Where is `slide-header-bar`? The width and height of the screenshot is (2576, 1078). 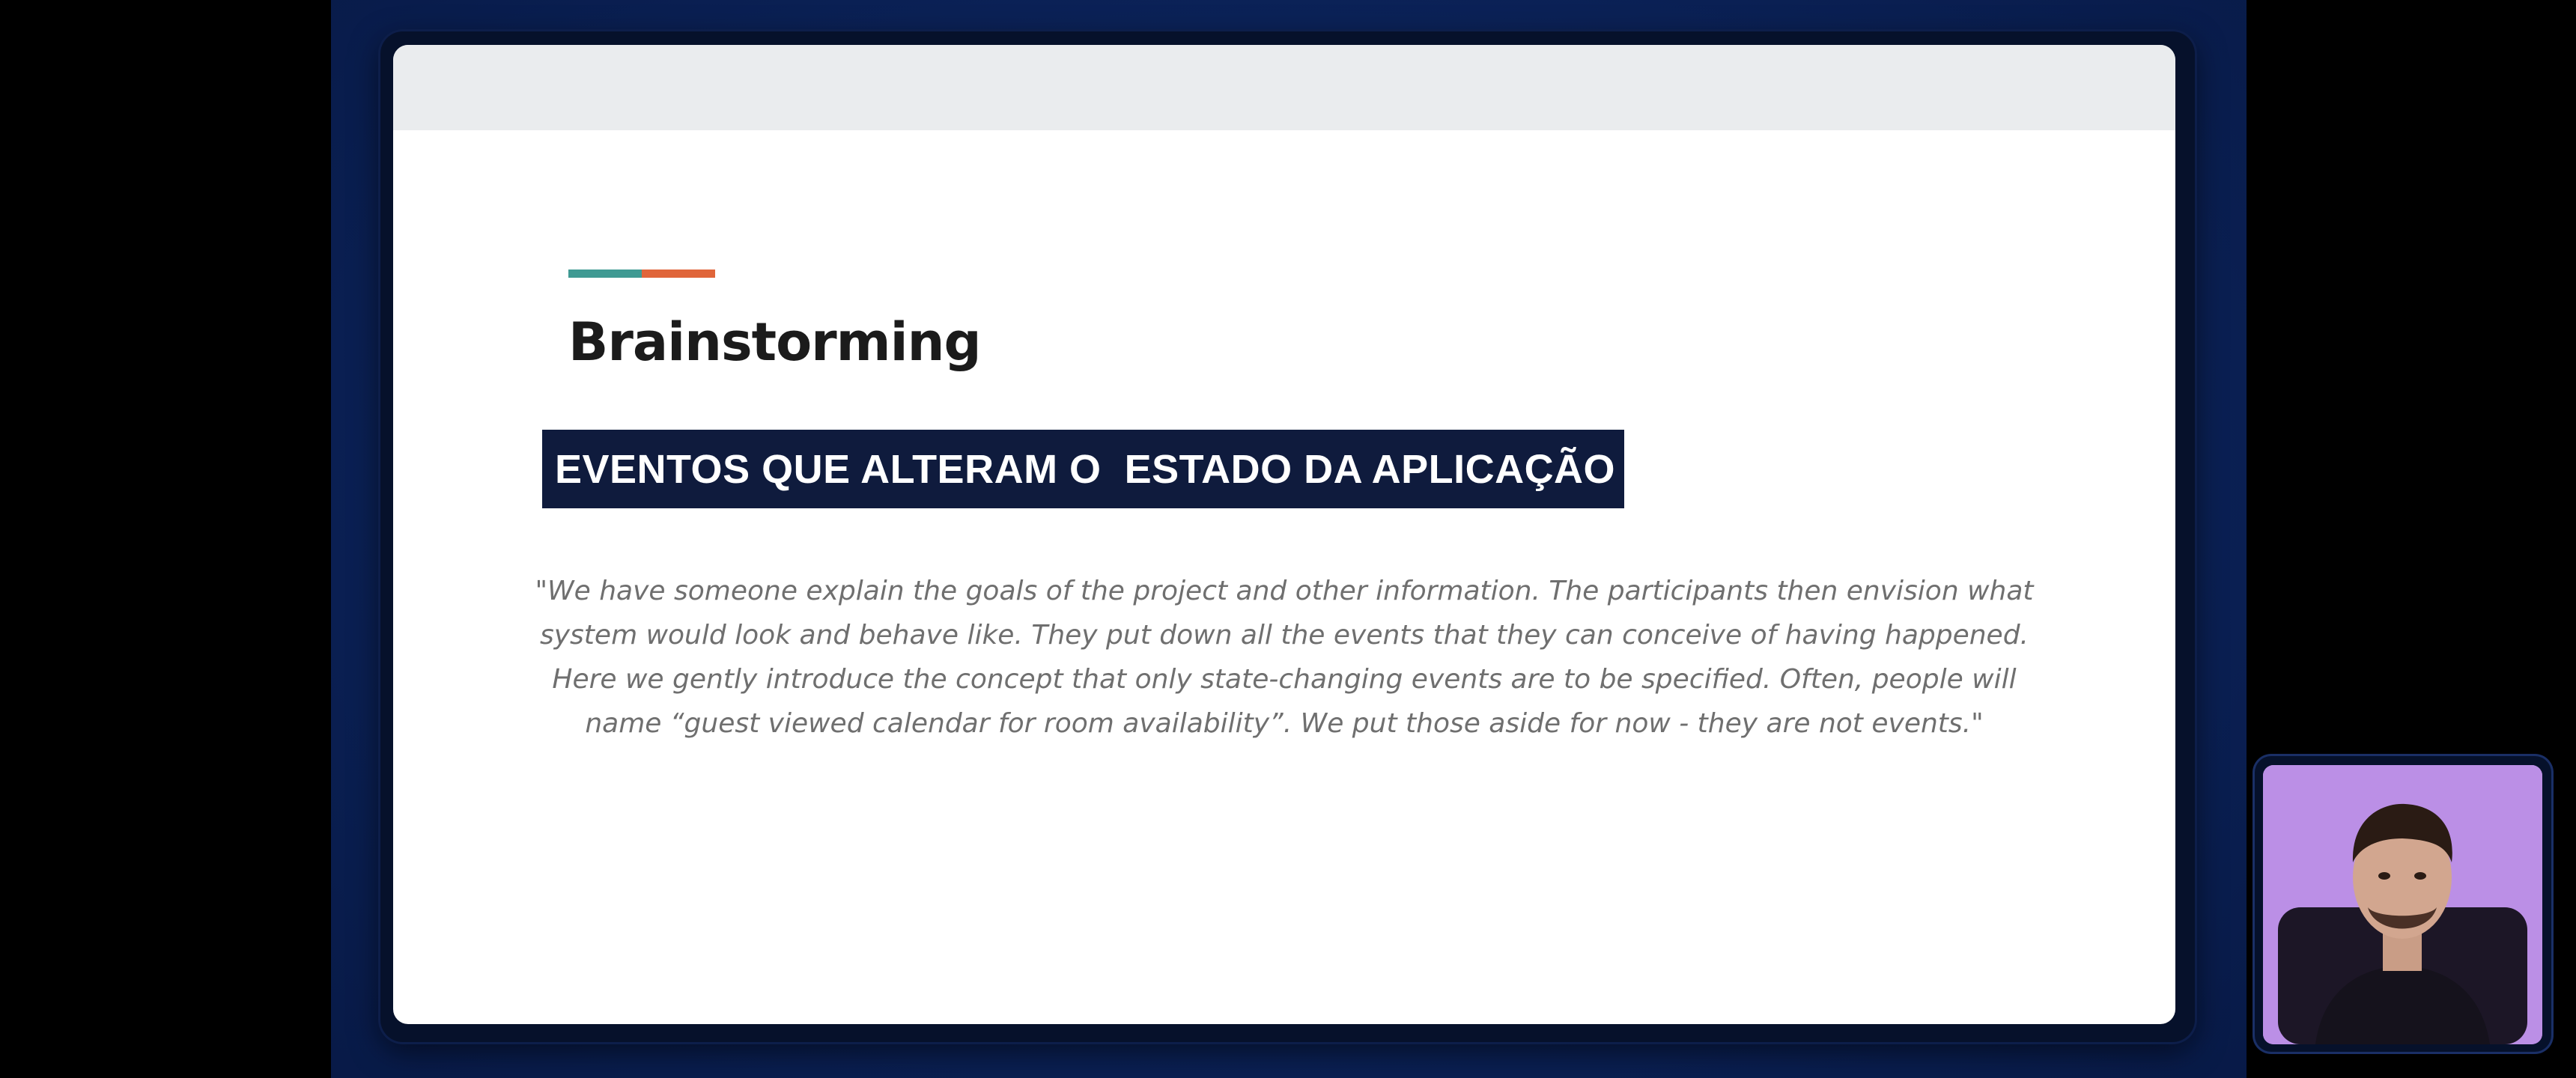 slide-header-bar is located at coordinates (1284, 87).